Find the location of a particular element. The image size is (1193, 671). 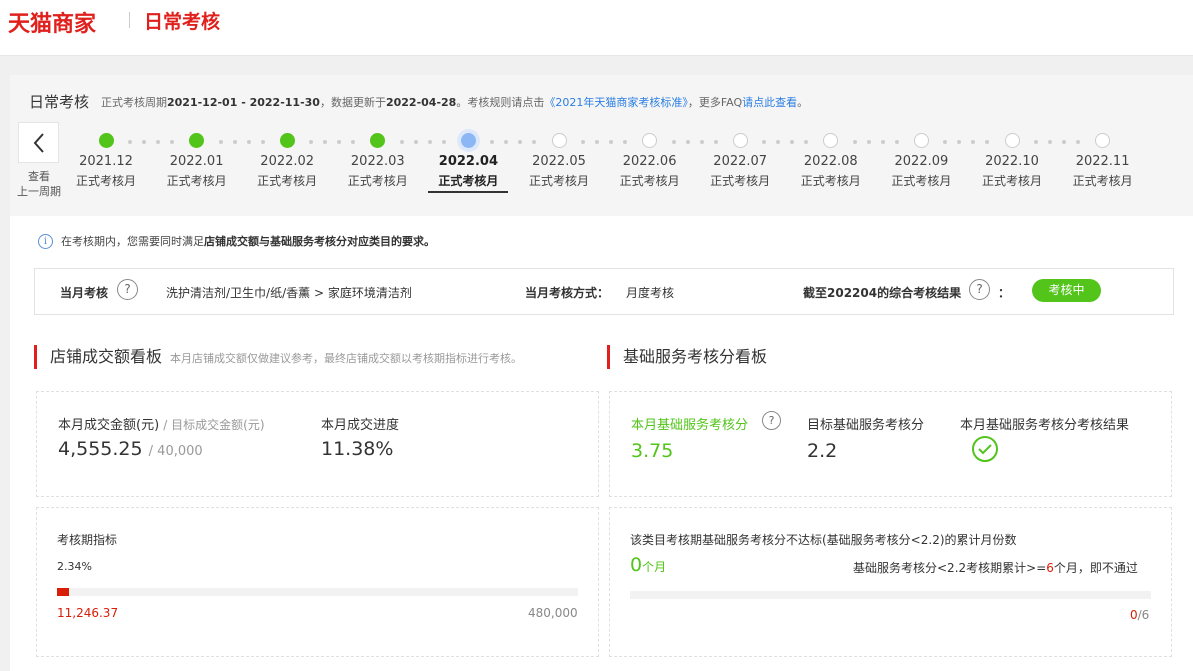

fail-rule: 基础服务考核分<2.2考核期累计>=6个月，即不通过 is located at coordinates (995, 567).